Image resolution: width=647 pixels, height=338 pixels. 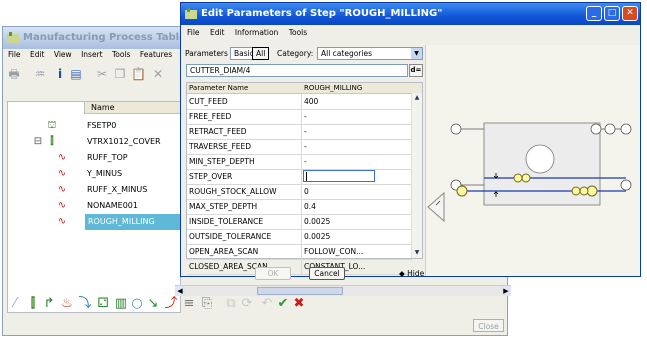 I want to click on col-parameter-name: Parameter Name, so click(x=218, y=88).